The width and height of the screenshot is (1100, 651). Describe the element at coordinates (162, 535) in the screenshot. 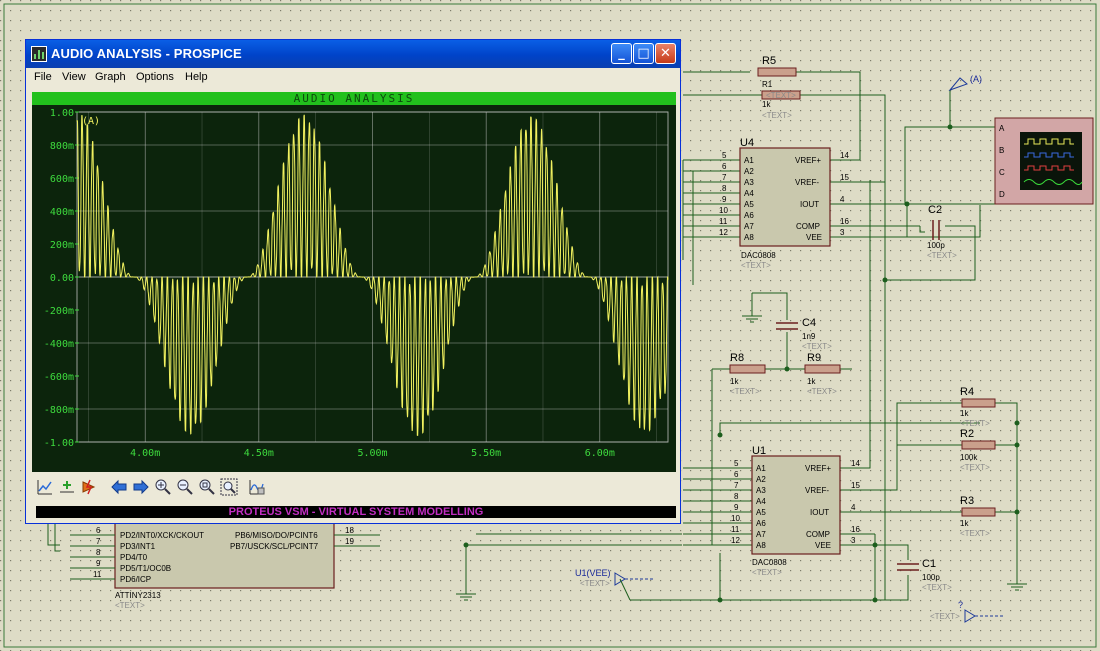

I see `mcu-pin-pd2: PD2/INT0/XCK/CKOUT` at that location.